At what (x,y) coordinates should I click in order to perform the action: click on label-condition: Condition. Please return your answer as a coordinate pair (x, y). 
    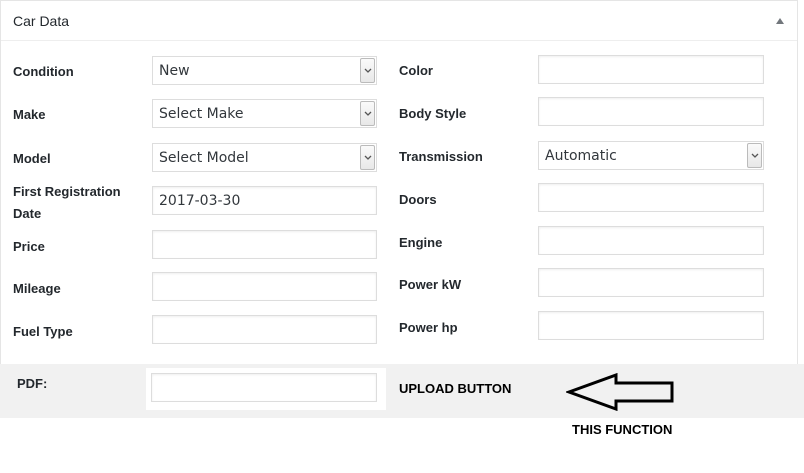
    Looking at the image, I should click on (43, 71).